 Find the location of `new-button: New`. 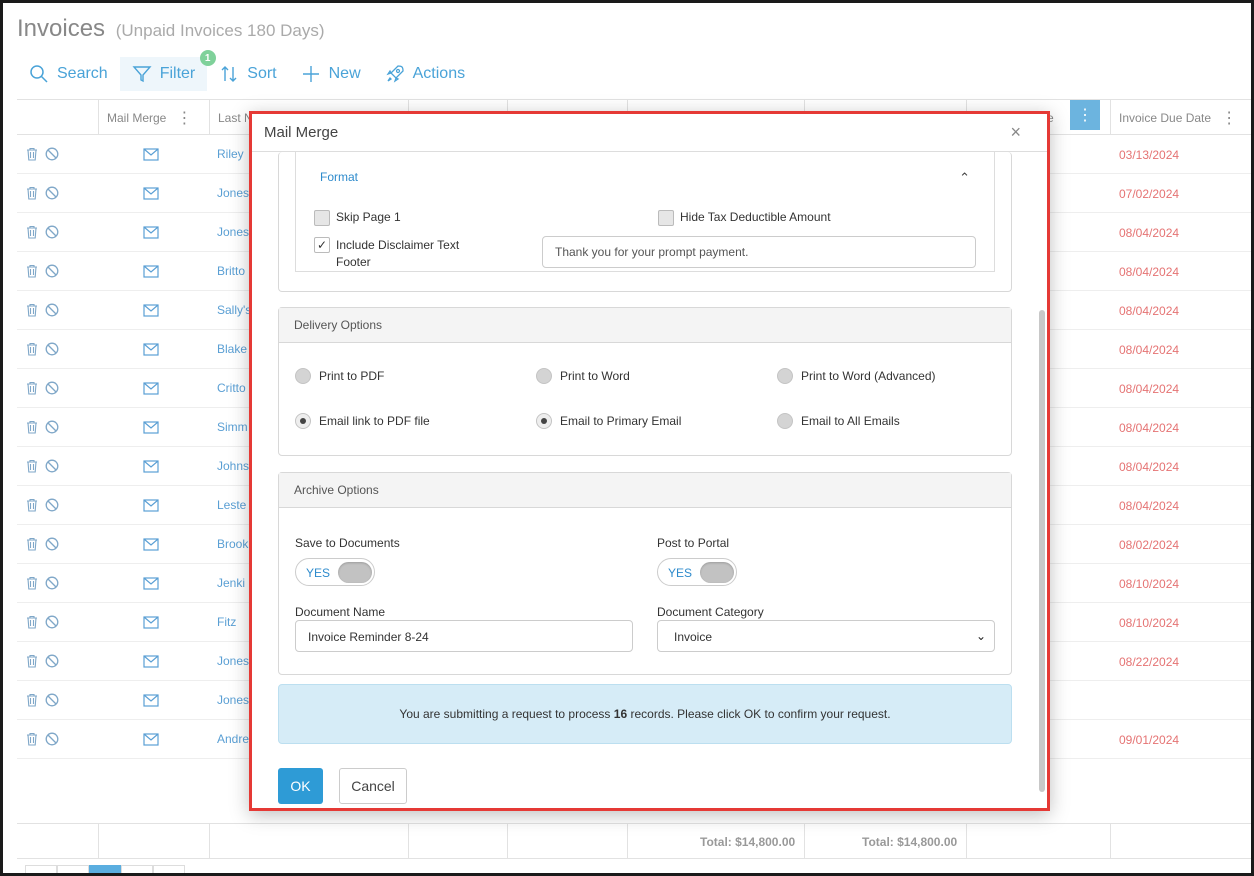

new-button: New is located at coordinates (331, 74).